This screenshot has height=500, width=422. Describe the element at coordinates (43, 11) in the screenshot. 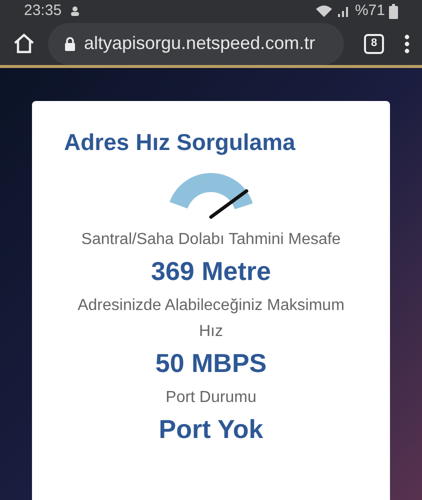

I see `status-time: 23:35` at that location.